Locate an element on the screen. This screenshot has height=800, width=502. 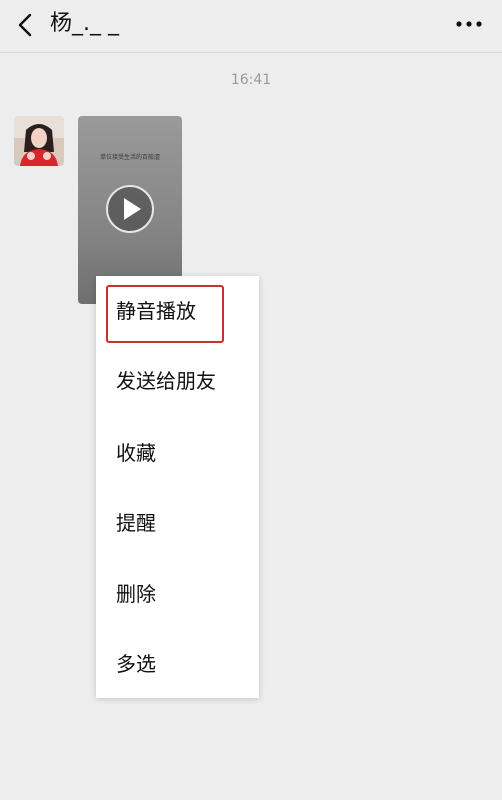
menu-item-send-to-friend: 发送给朋友 is located at coordinates (177, 381).